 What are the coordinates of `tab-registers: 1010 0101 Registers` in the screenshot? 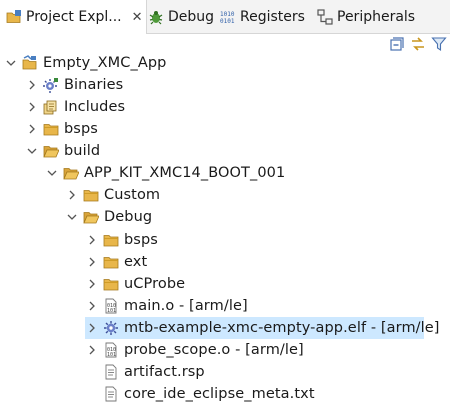 It's located at (262, 16).